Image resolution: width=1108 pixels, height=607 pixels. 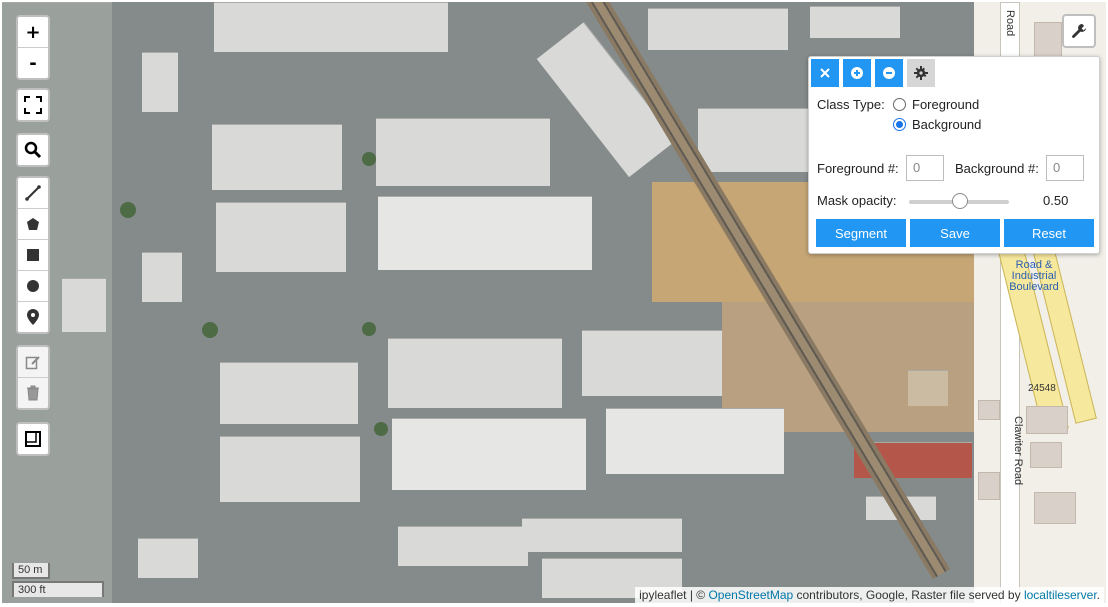 I want to click on circle-icon, so click(x=33, y=286).